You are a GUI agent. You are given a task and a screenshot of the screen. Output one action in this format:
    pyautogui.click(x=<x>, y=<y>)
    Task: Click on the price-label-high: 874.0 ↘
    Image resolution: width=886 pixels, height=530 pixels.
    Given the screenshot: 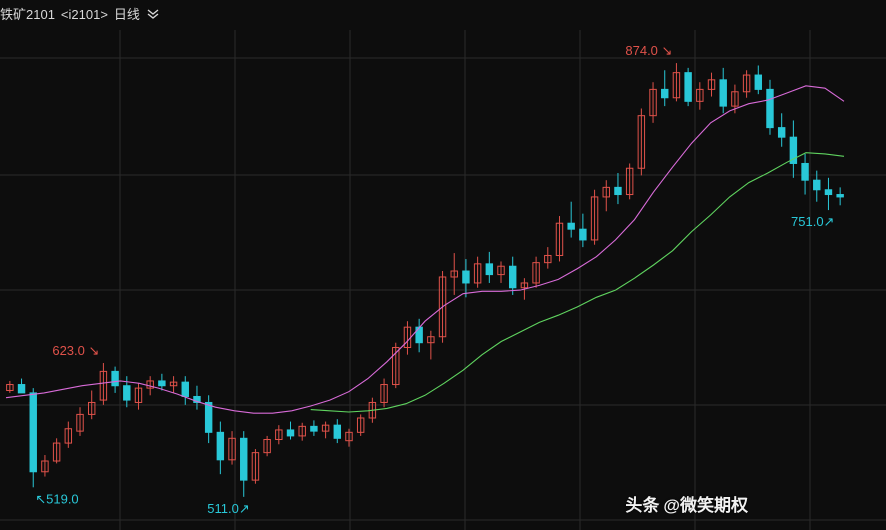 What is the action you would take?
    pyautogui.click(x=648, y=50)
    